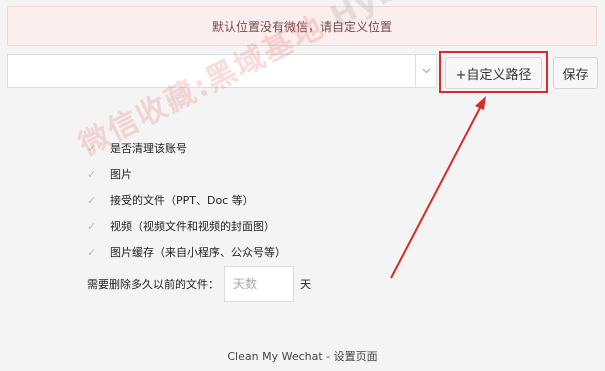  I want to click on days-unit: 天, so click(305, 284).